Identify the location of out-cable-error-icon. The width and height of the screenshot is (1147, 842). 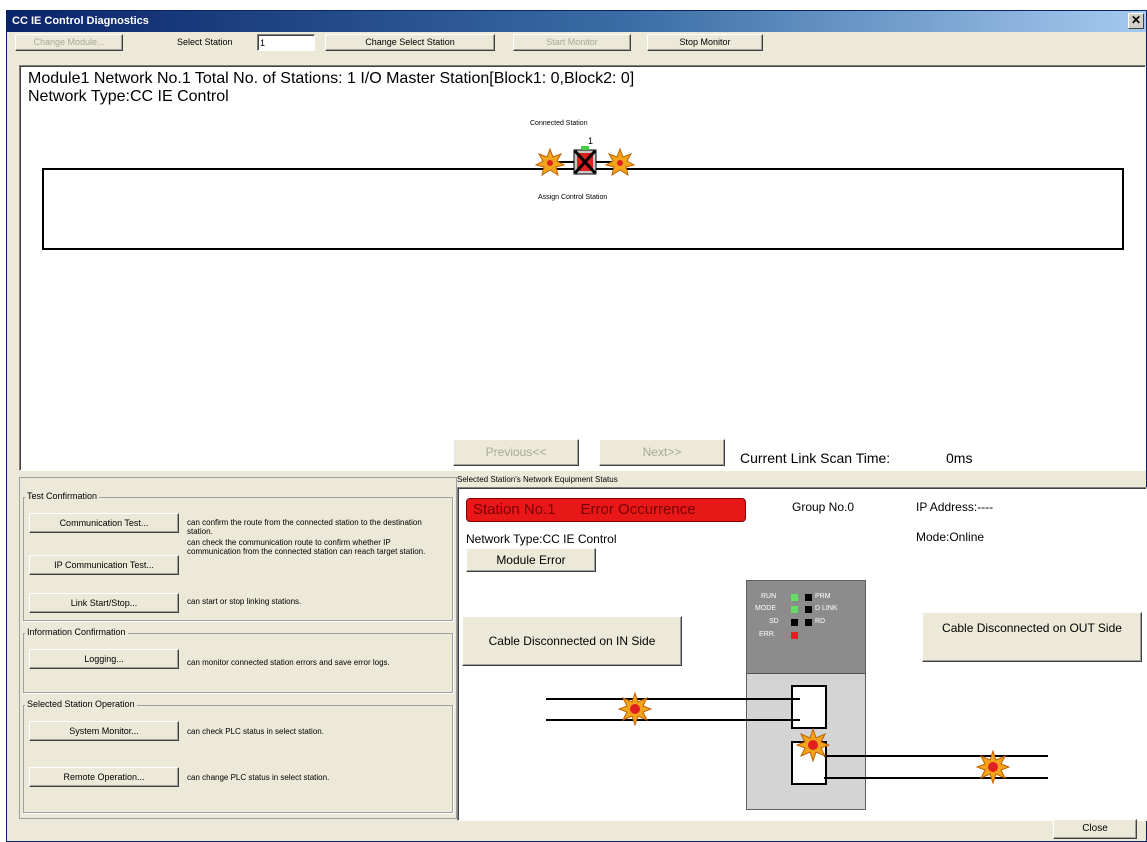
(993, 767).